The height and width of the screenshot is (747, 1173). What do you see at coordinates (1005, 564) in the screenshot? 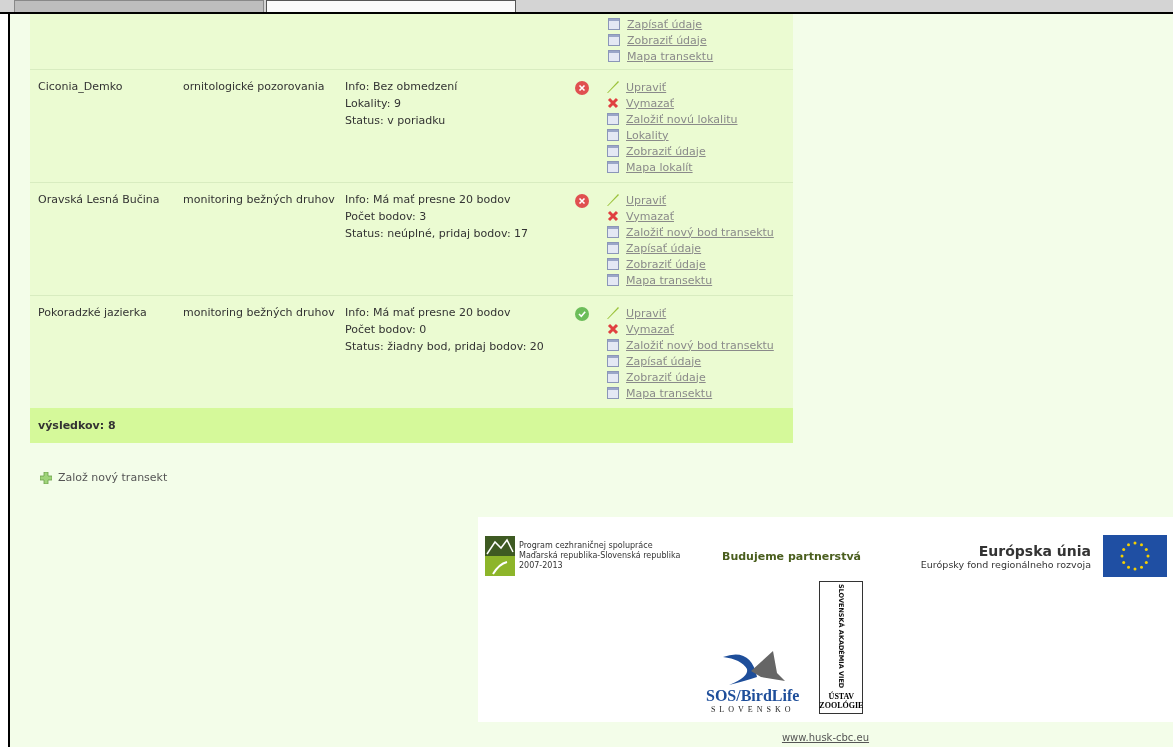
I see `eu-subtitle: Európsky fond regionálneho rozvoja` at bounding box center [1005, 564].